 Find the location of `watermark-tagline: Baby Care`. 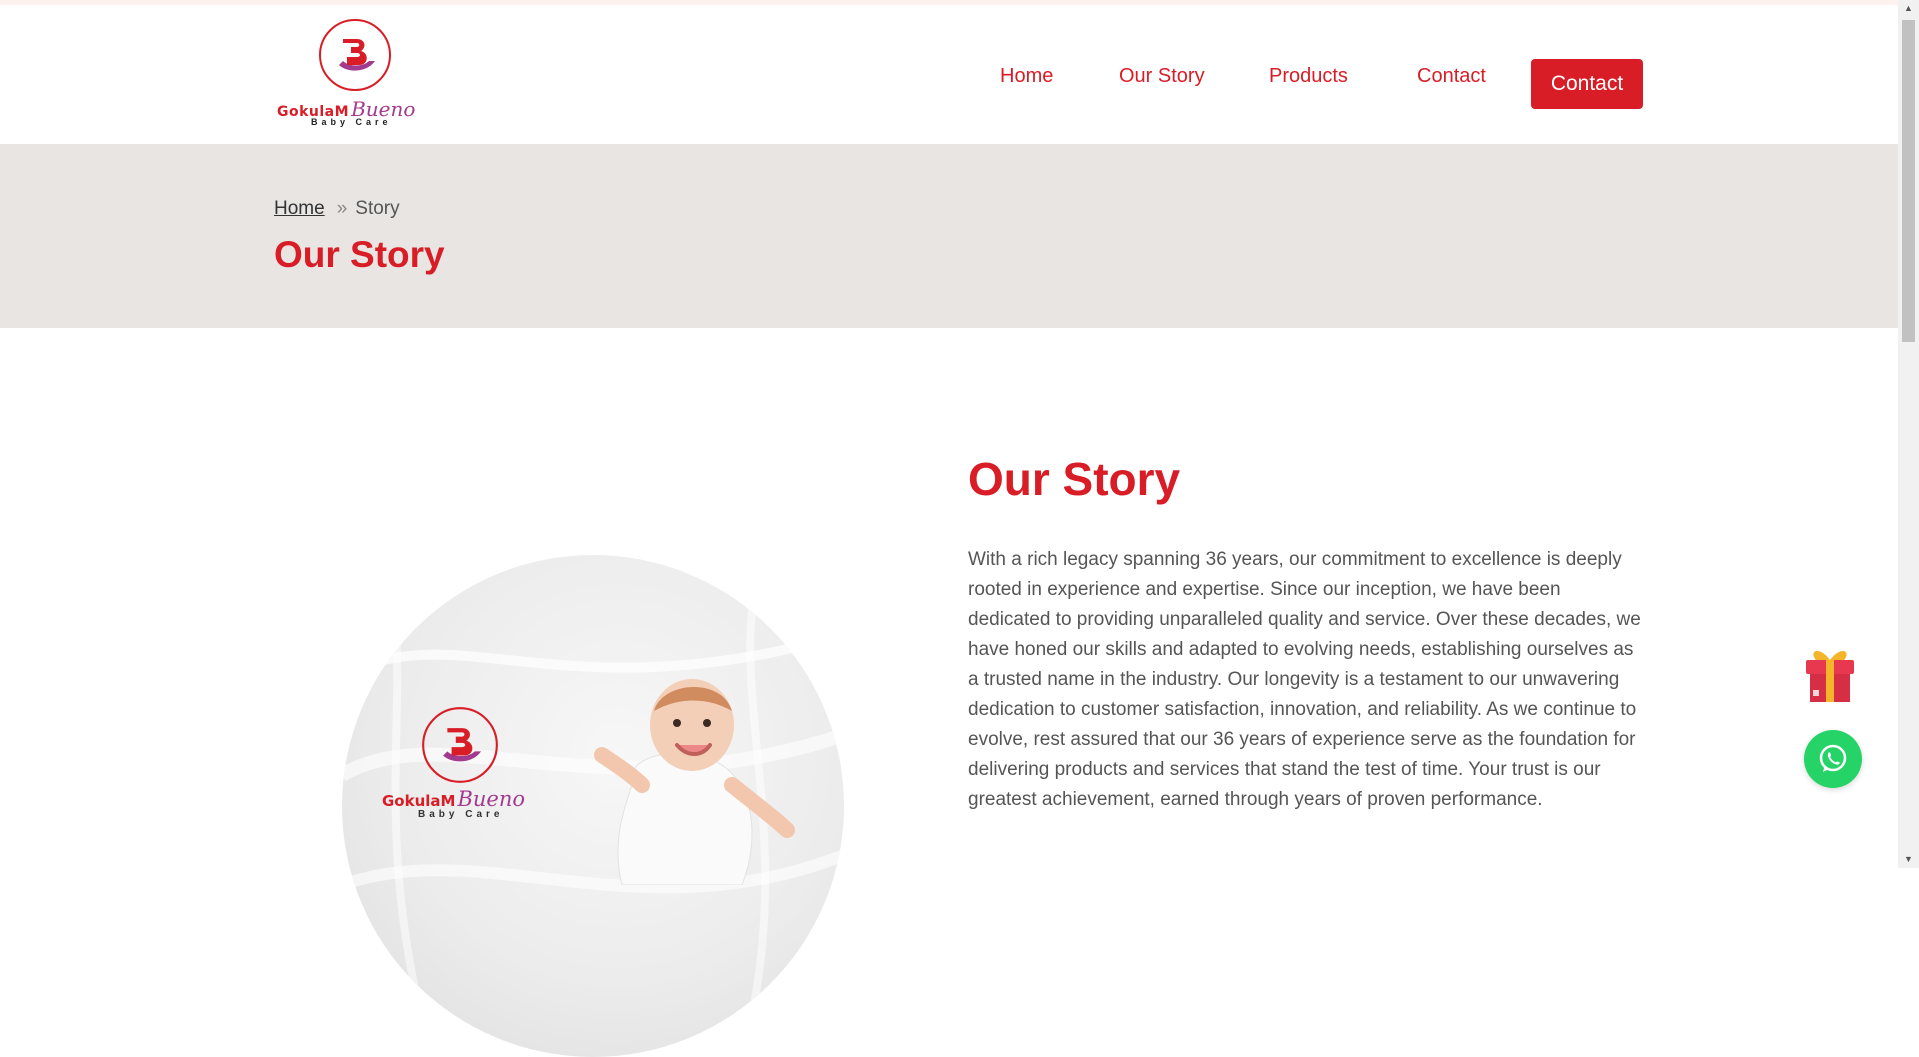

watermark-tagline: Baby Care is located at coordinates (461, 814).